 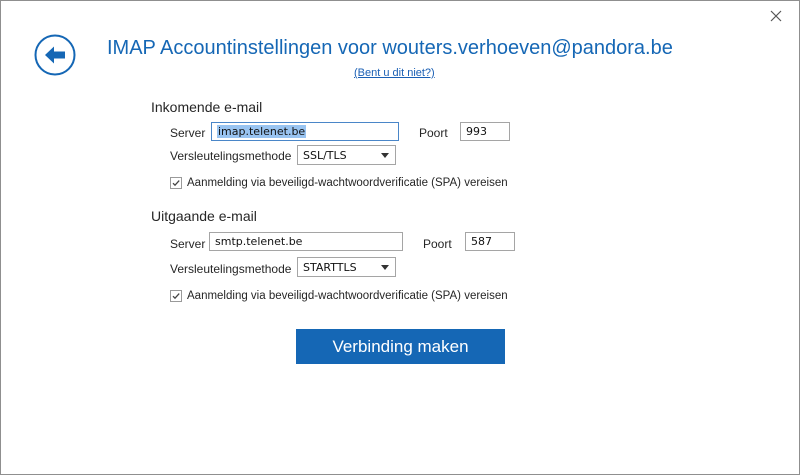 I want to click on incoming-spa-checkbox, so click(x=176, y=183).